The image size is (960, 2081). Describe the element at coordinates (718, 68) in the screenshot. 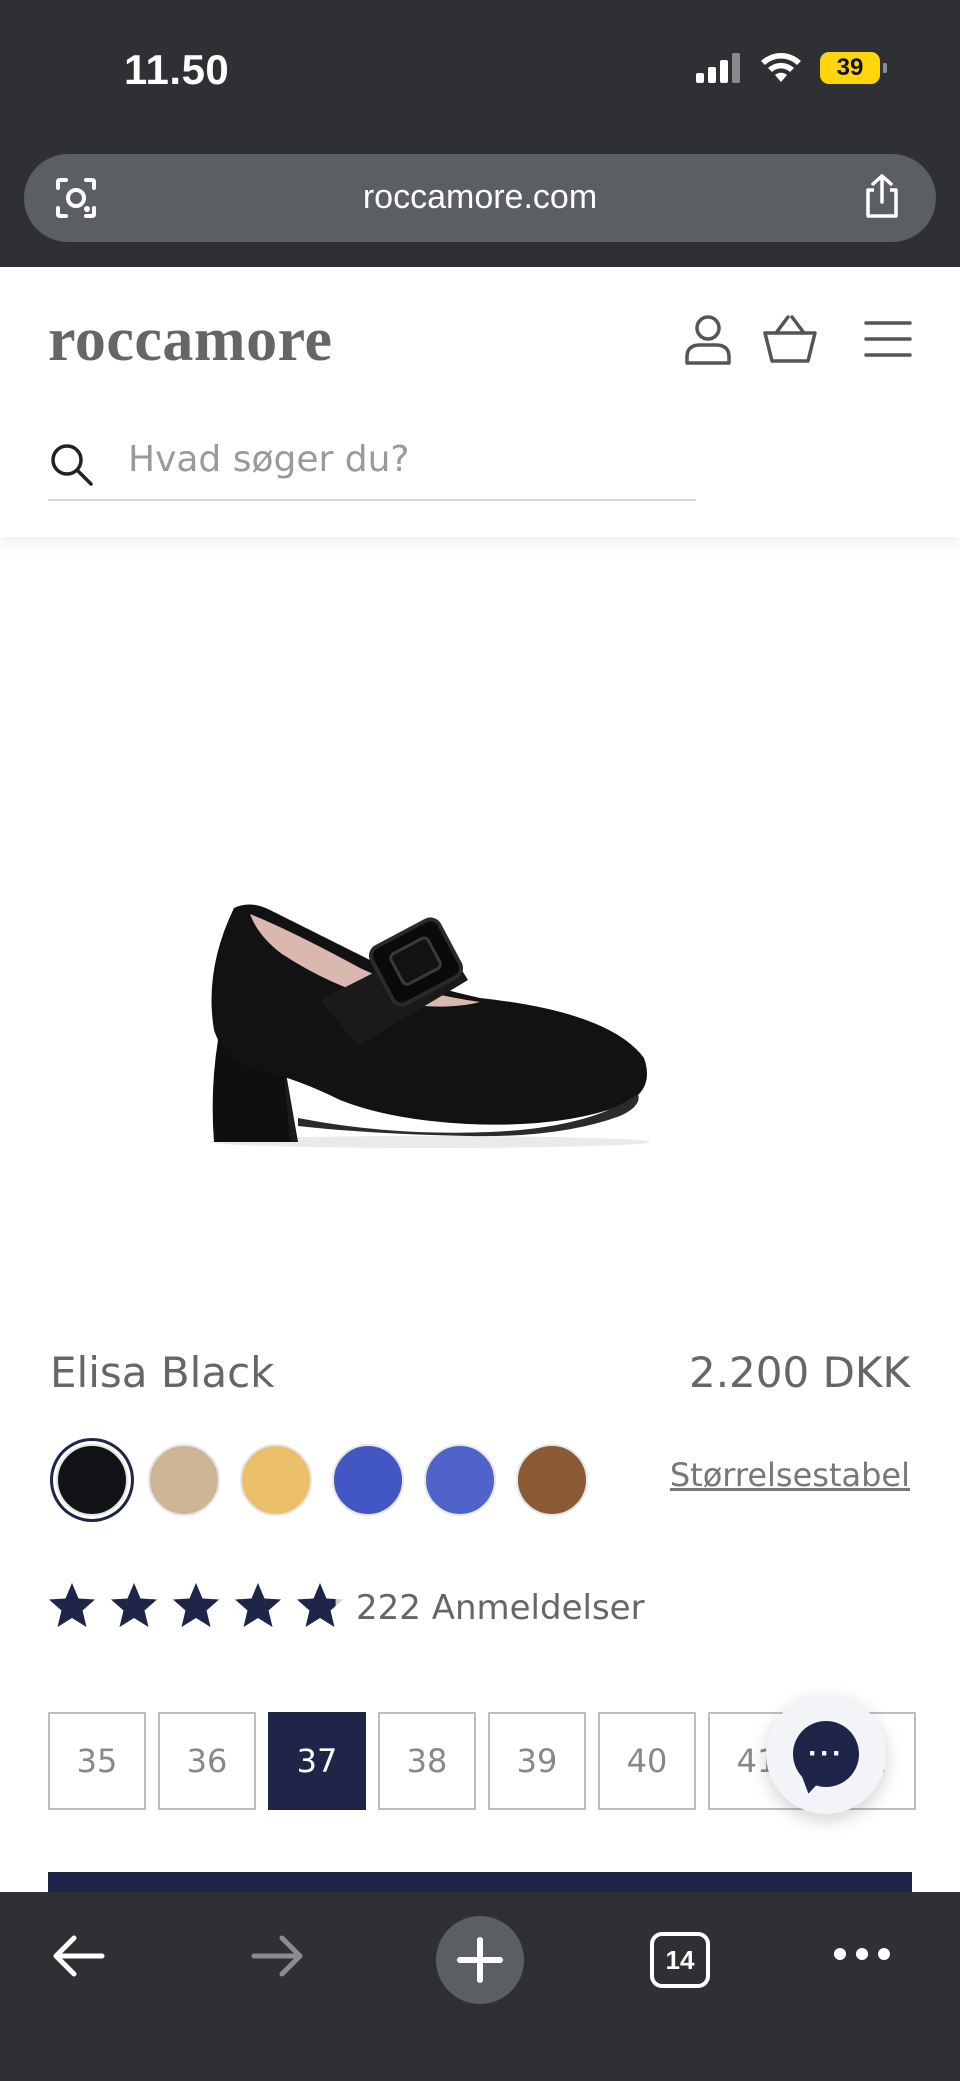

I see `cellular-signal-icon` at that location.